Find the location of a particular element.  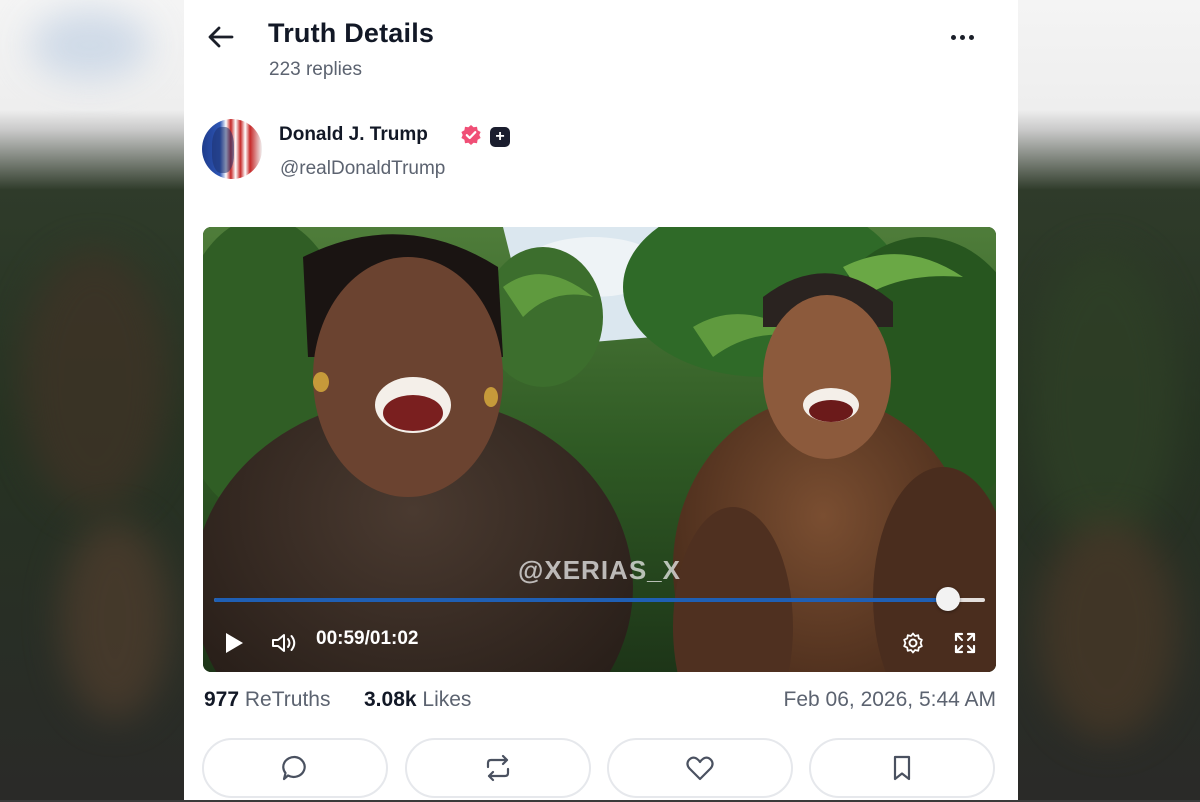

gear-icon is located at coordinates (913, 643).